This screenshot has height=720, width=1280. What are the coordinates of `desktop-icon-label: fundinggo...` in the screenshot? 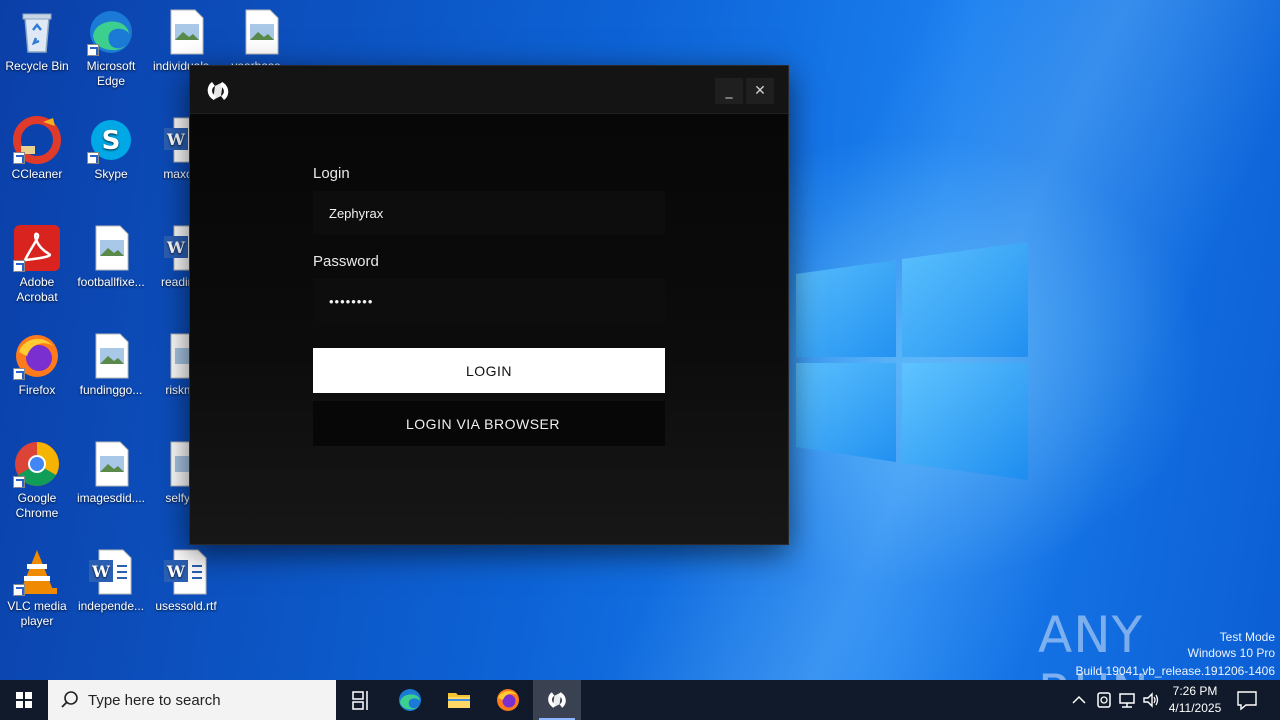 It's located at (111, 390).